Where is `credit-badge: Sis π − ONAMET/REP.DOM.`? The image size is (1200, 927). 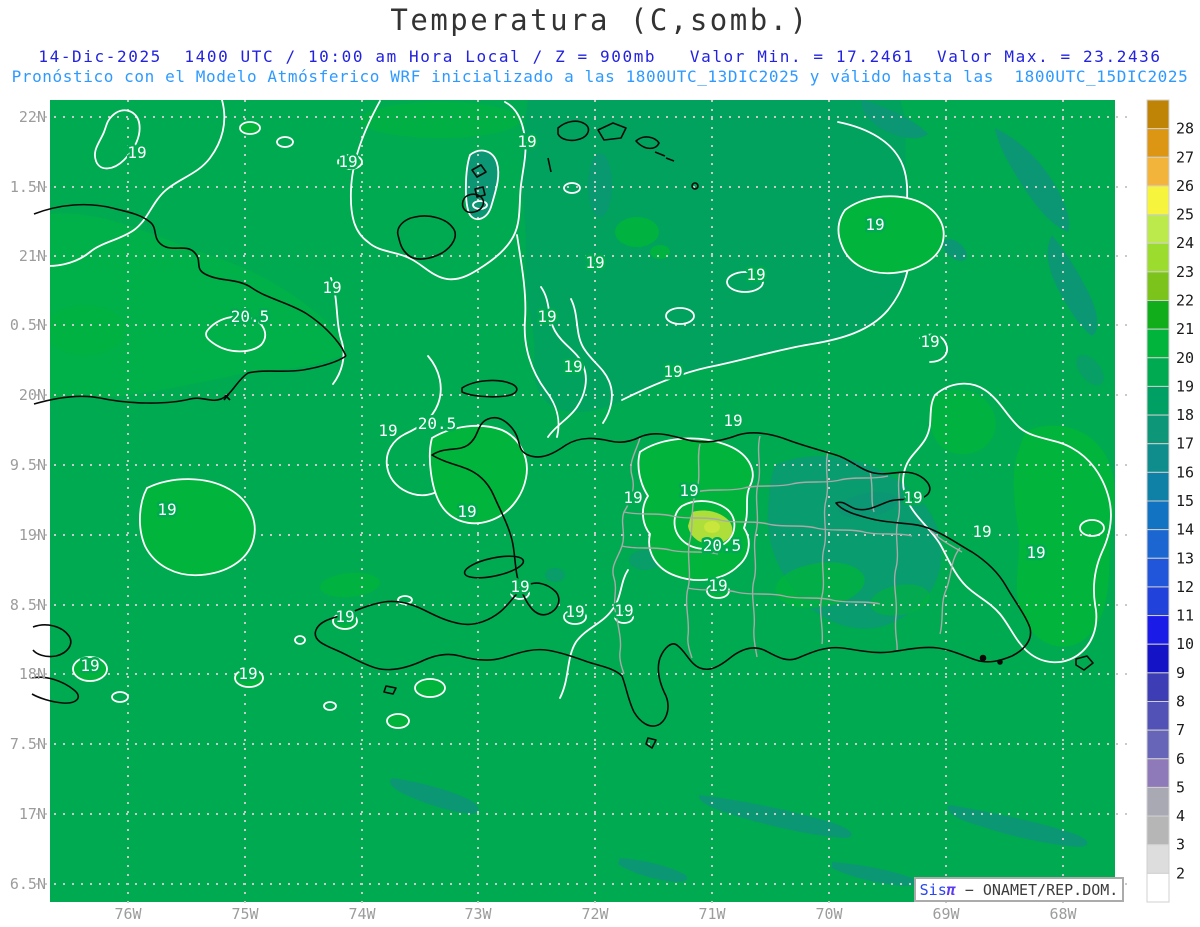 credit-badge: Sis π − ONAMET/REP.DOM. is located at coordinates (1019, 889).